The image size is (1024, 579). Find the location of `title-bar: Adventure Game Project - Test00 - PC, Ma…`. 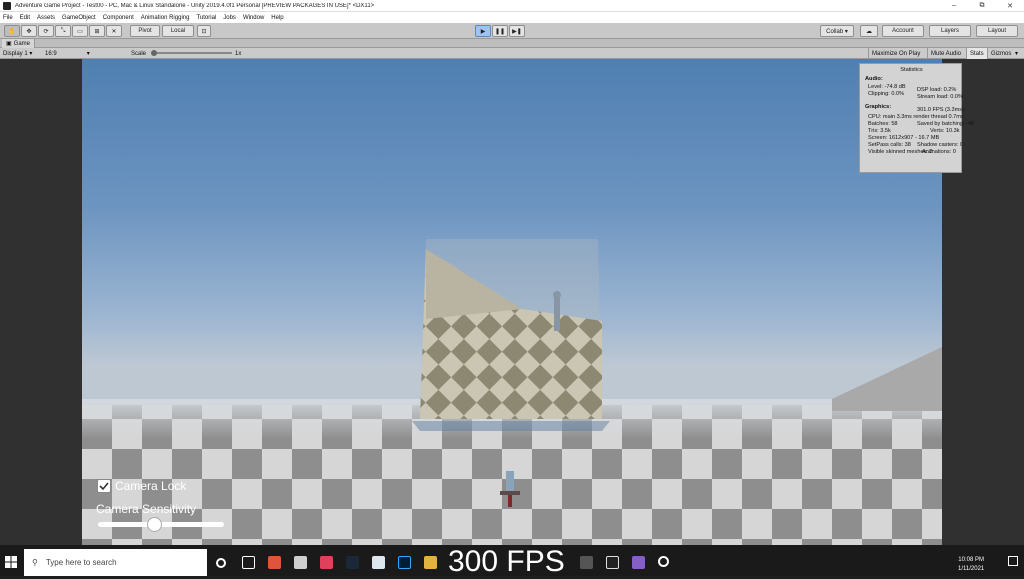

title-bar: Adventure Game Project - Test00 - PC, Ma… is located at coordinates (512, 6).